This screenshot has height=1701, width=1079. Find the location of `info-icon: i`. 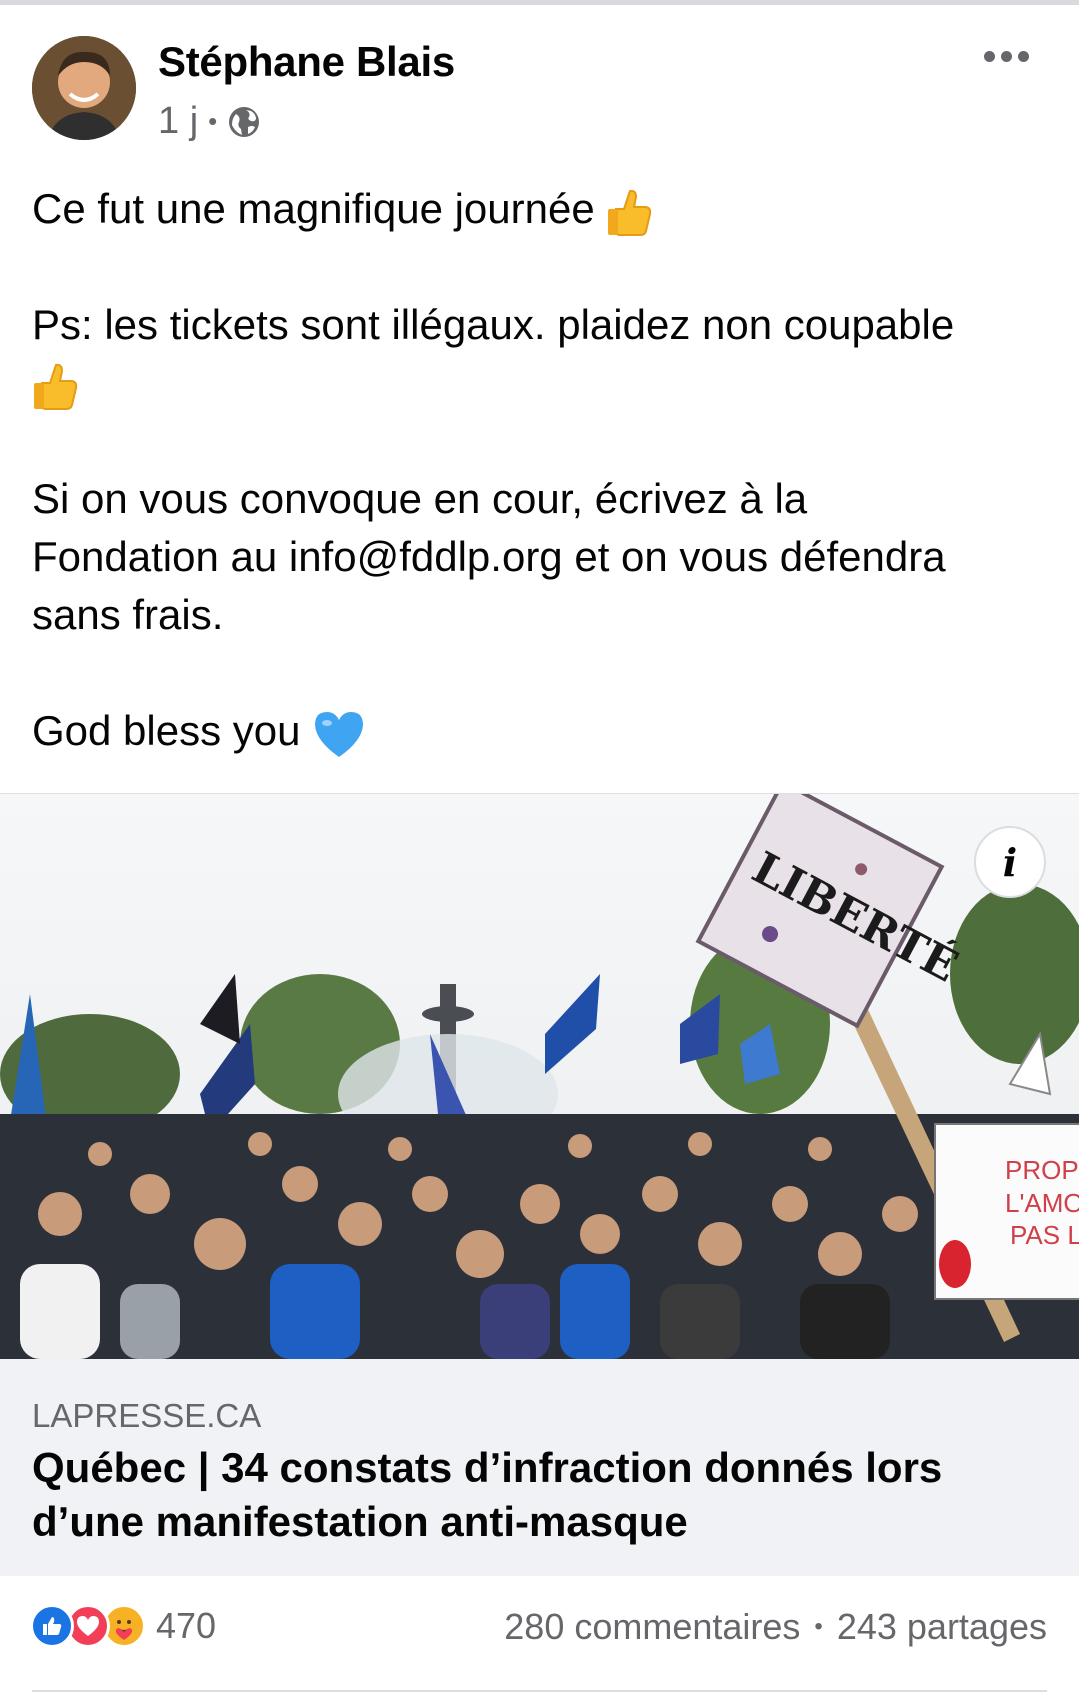

info-icon: i is located at coordinates (1010, 862).